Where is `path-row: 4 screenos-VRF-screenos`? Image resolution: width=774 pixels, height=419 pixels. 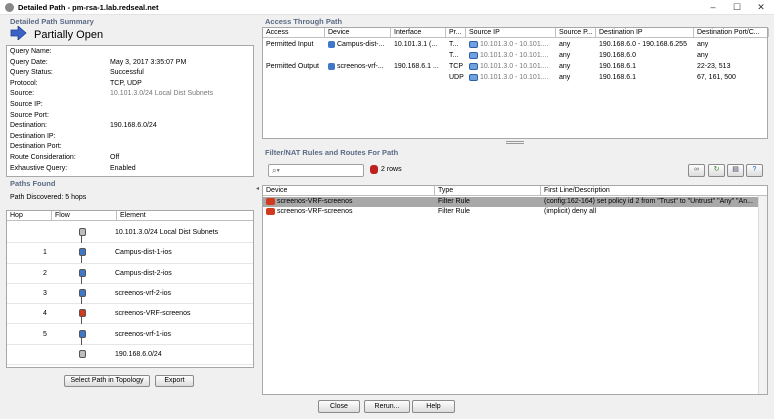
path-row: 4 screenos-VRF-screenos is located at coordinates (130, 314).